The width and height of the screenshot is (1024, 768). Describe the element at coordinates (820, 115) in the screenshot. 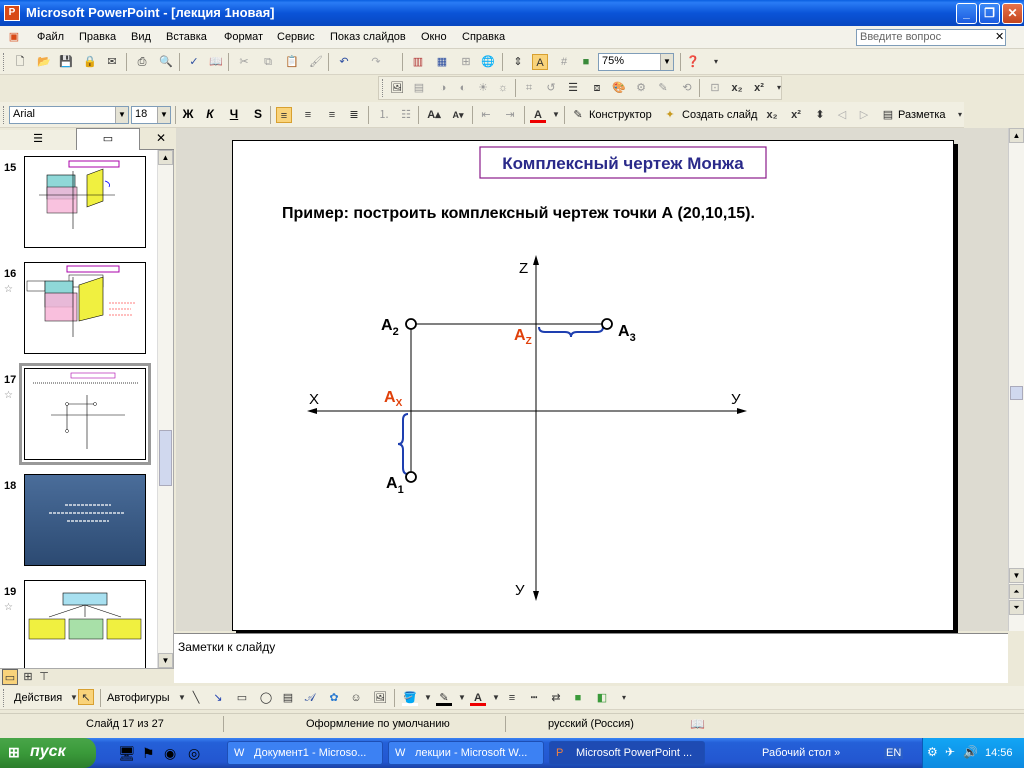

I see `spin-icon: ⬍` at that location.